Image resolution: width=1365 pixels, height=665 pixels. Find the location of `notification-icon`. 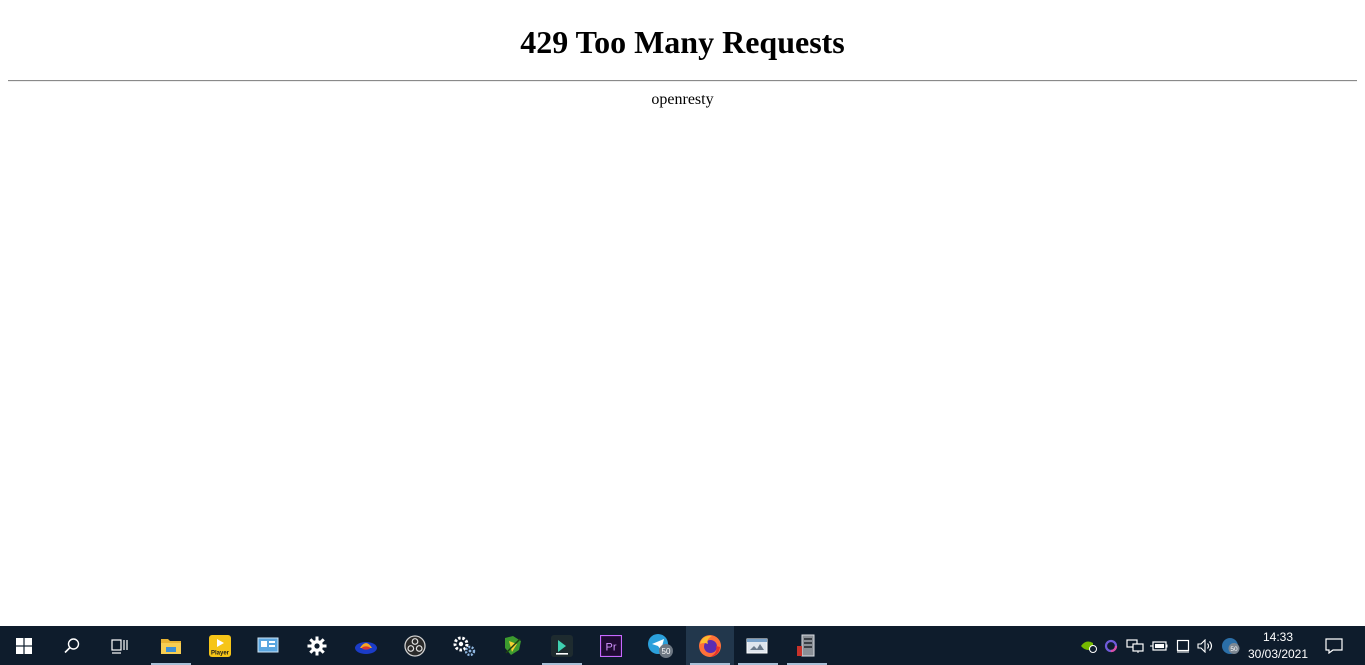

notification-icon is located at coordinates (1334, 645).